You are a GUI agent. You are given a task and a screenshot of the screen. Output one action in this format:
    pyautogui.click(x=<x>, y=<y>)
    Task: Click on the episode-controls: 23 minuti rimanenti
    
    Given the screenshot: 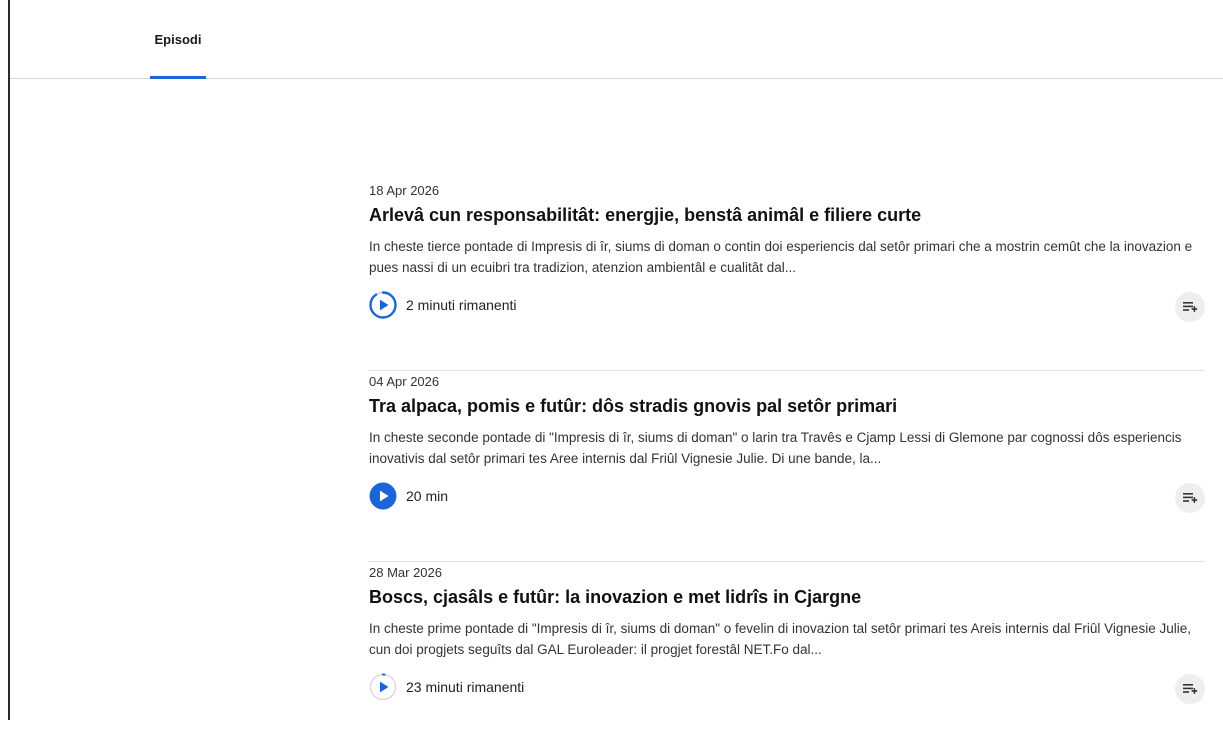 What is the action you would take?
    pyautogui.click(x=787, y=688)
    